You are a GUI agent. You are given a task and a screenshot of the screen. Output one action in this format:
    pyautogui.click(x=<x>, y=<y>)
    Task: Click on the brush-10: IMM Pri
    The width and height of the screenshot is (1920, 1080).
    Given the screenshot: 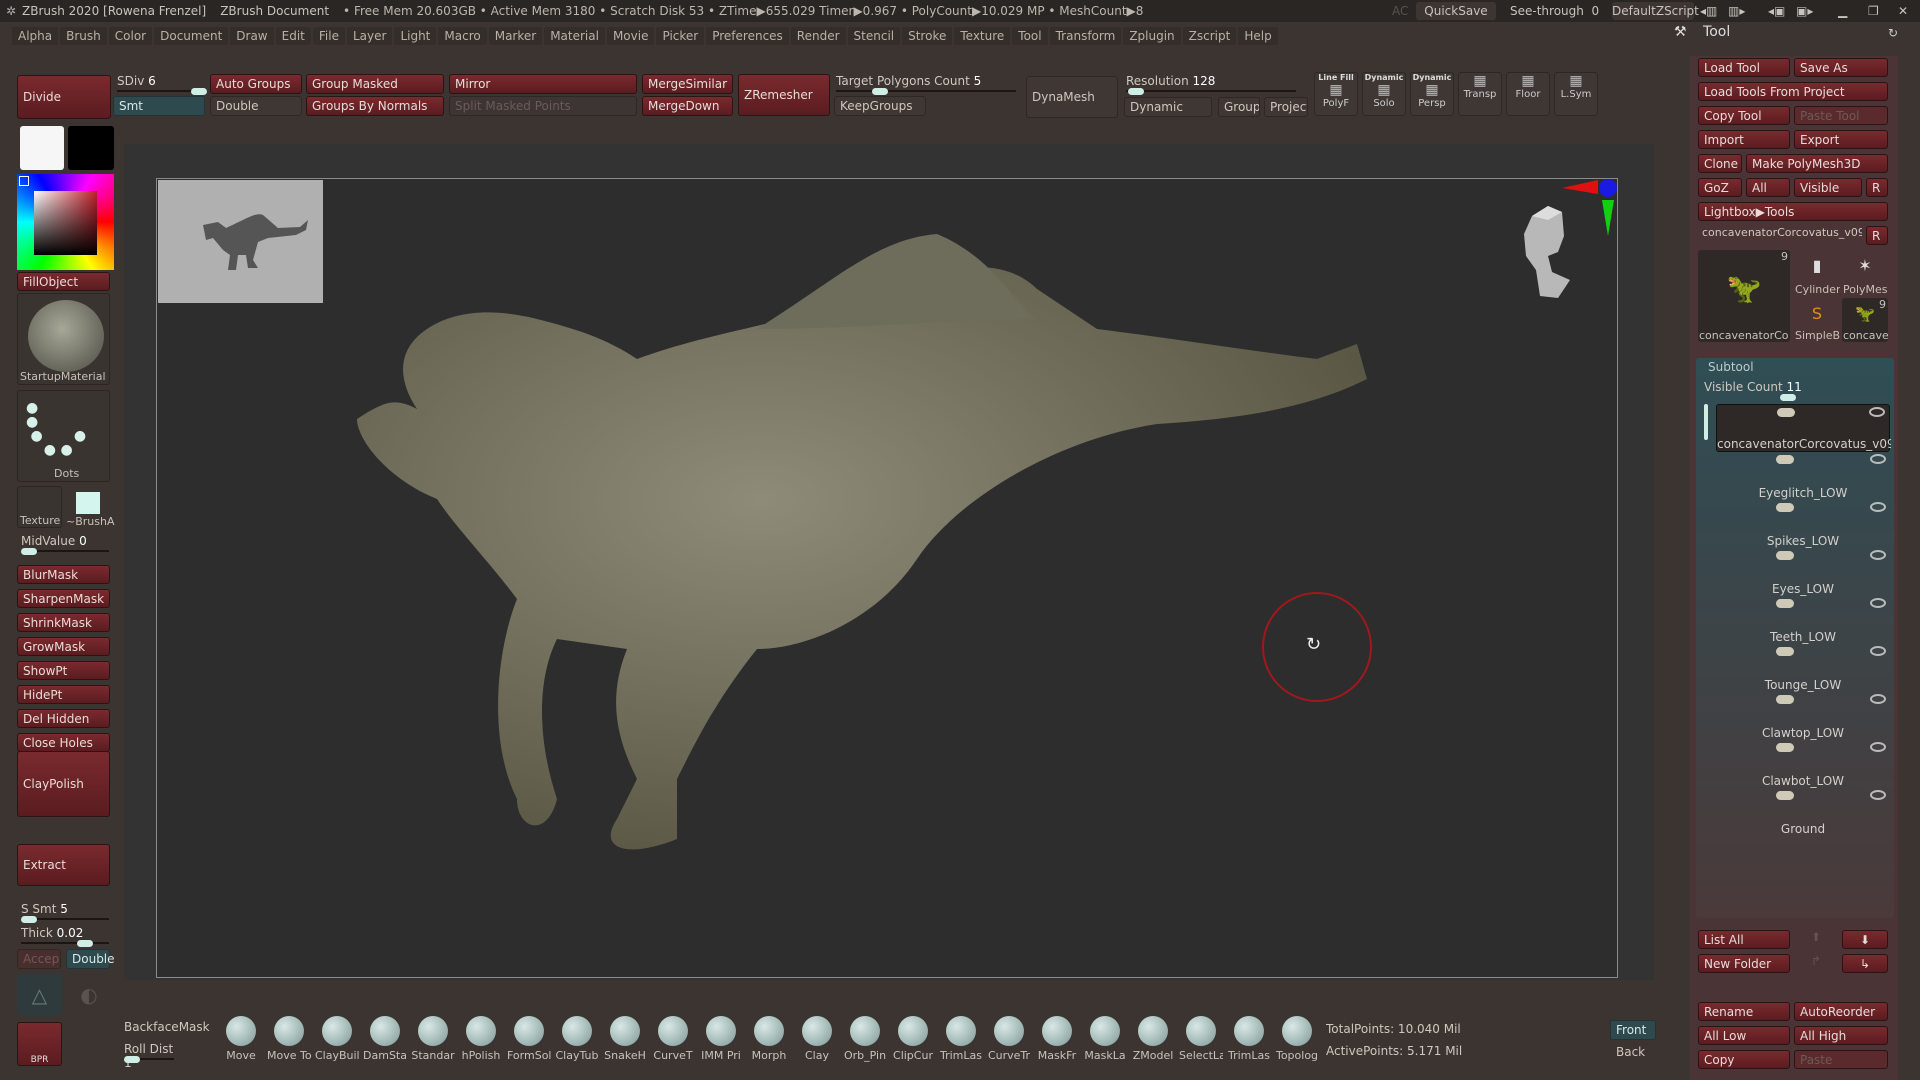 What is the action you would take?
    pyautogui.click(x=721, y=1039)
    